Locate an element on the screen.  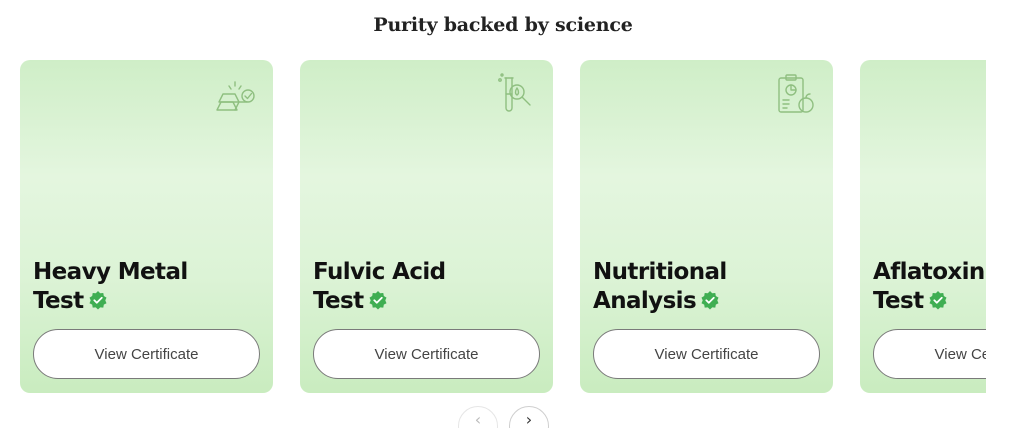
chevron-right-icon: › is located at coordinates (529, 418).